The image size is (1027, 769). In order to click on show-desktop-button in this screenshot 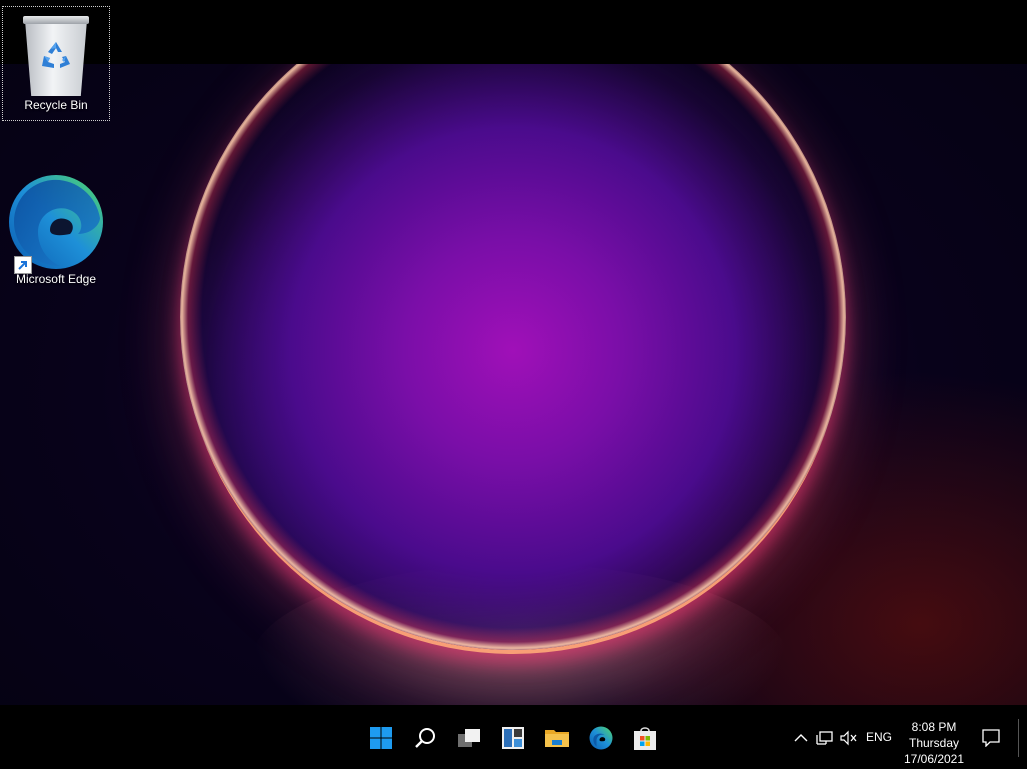, I will do `click(1018, 738)`.